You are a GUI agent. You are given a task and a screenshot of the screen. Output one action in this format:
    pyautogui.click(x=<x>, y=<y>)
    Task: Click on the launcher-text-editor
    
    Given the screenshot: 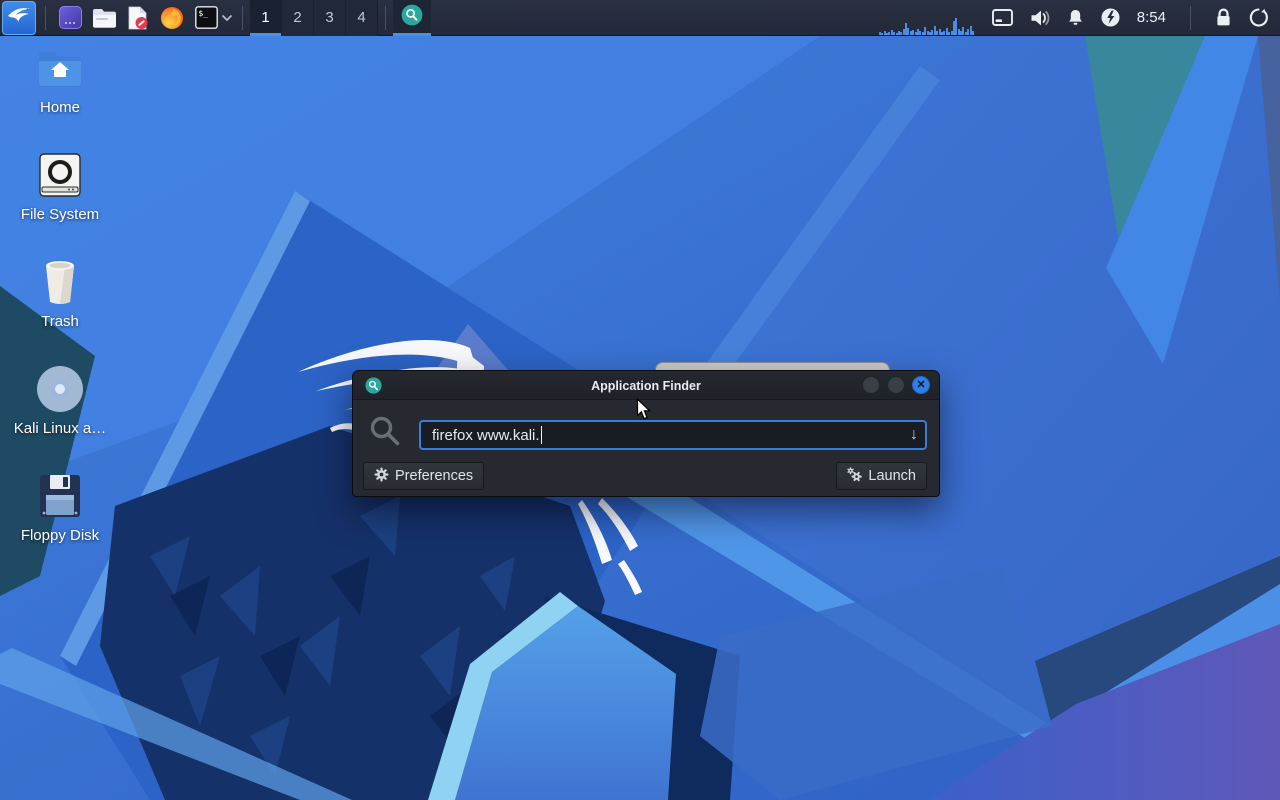 What is the action you would take?
    pyautogui.click(x=138, y=18)
    